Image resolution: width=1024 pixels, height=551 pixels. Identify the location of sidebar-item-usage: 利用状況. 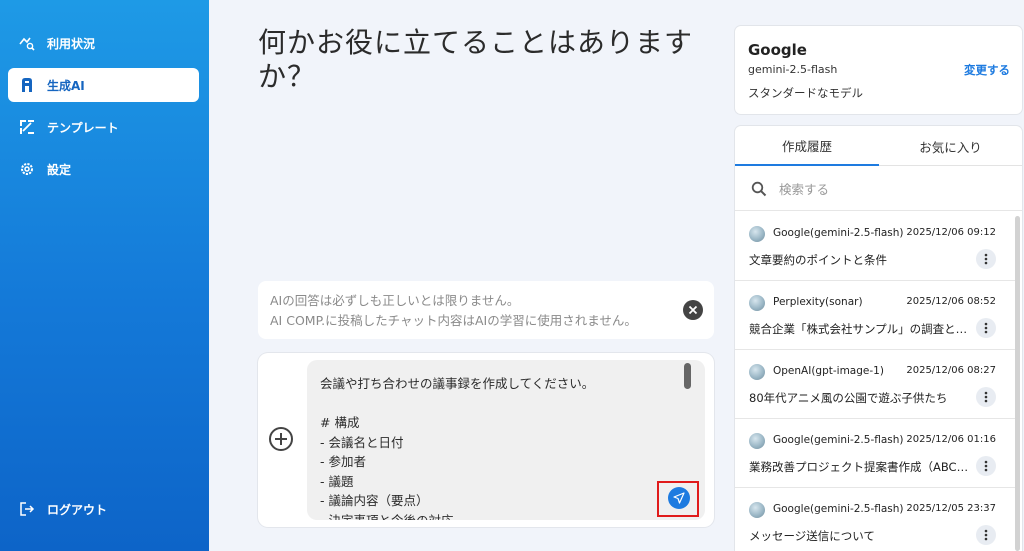
(103, 43).